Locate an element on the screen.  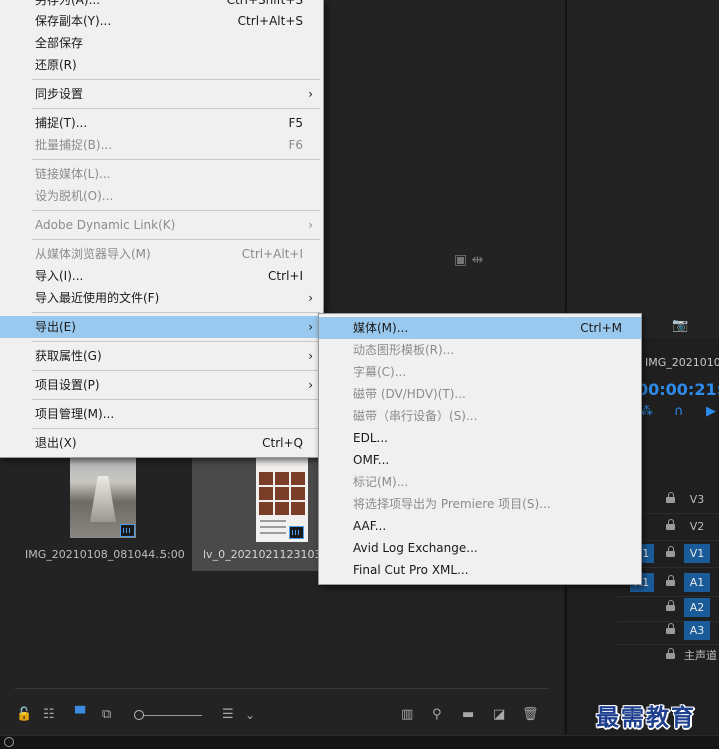
trash-icon: 🗑 is located at coordinates (530, 715).